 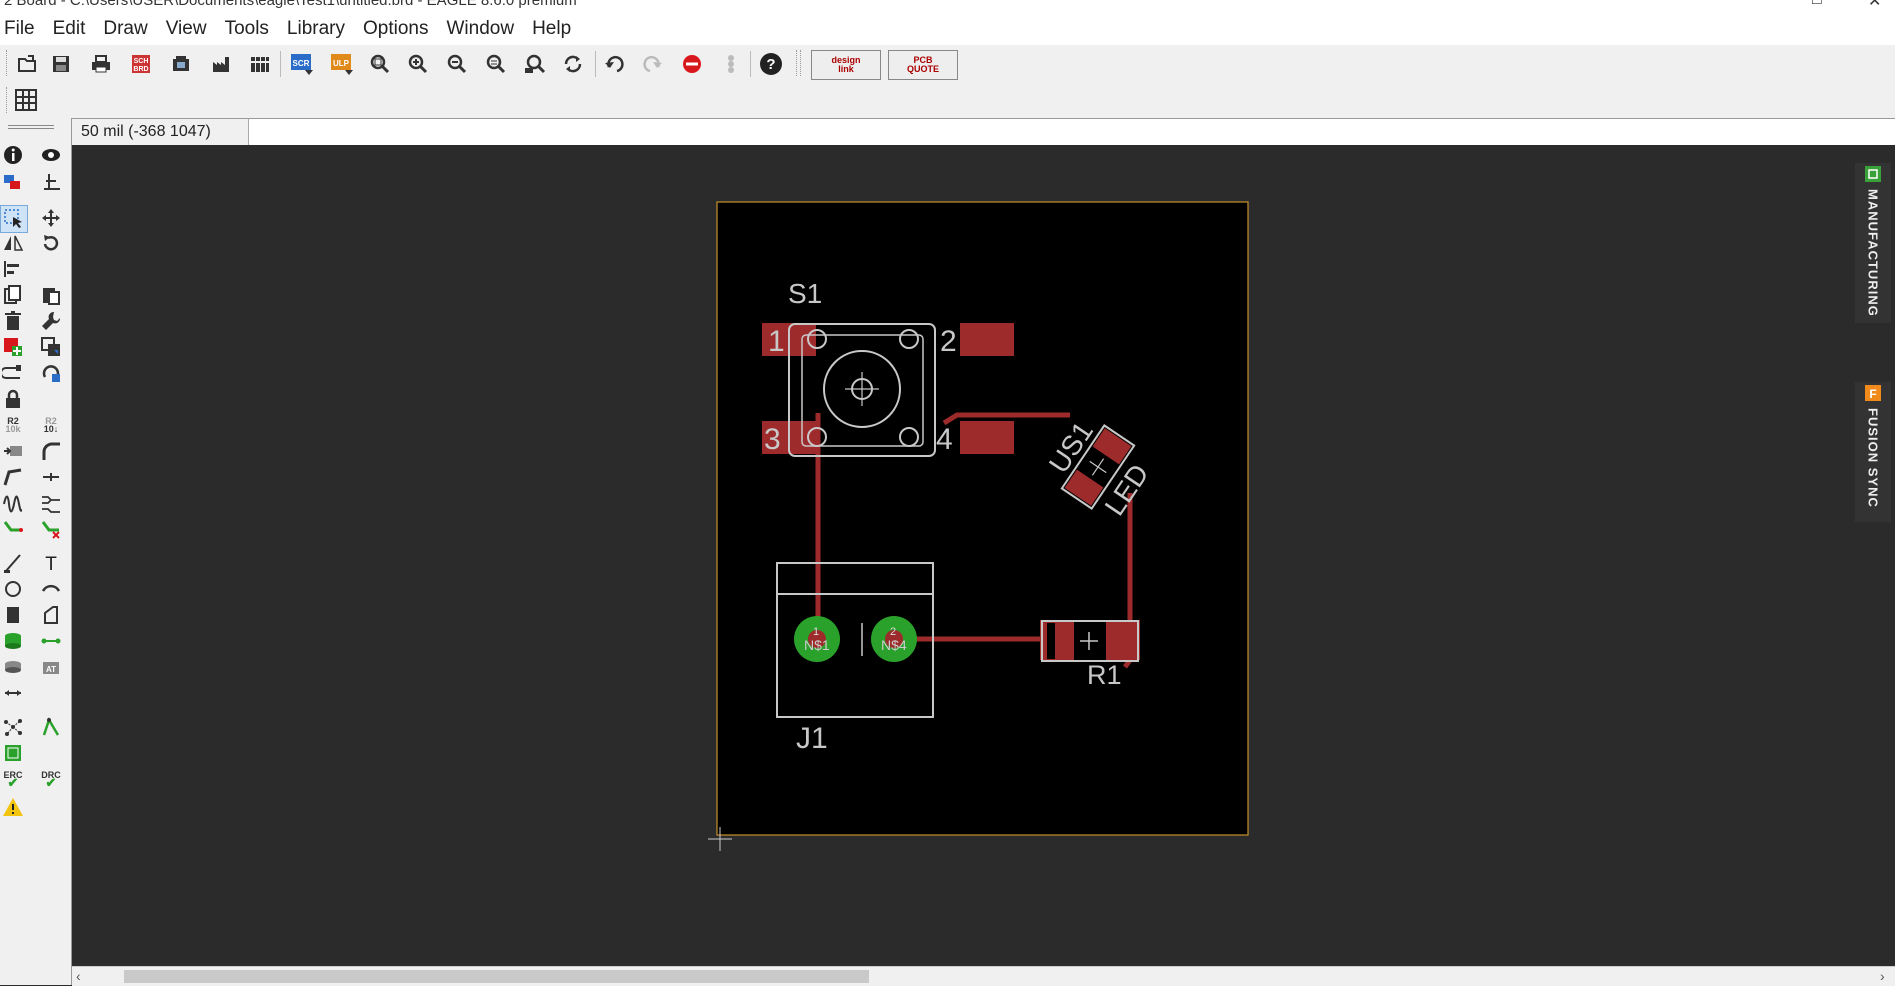 What do you see at coordinates (51, 477) in the screenshot?
I see `optimize-icon` at bounding box center [51, 477].